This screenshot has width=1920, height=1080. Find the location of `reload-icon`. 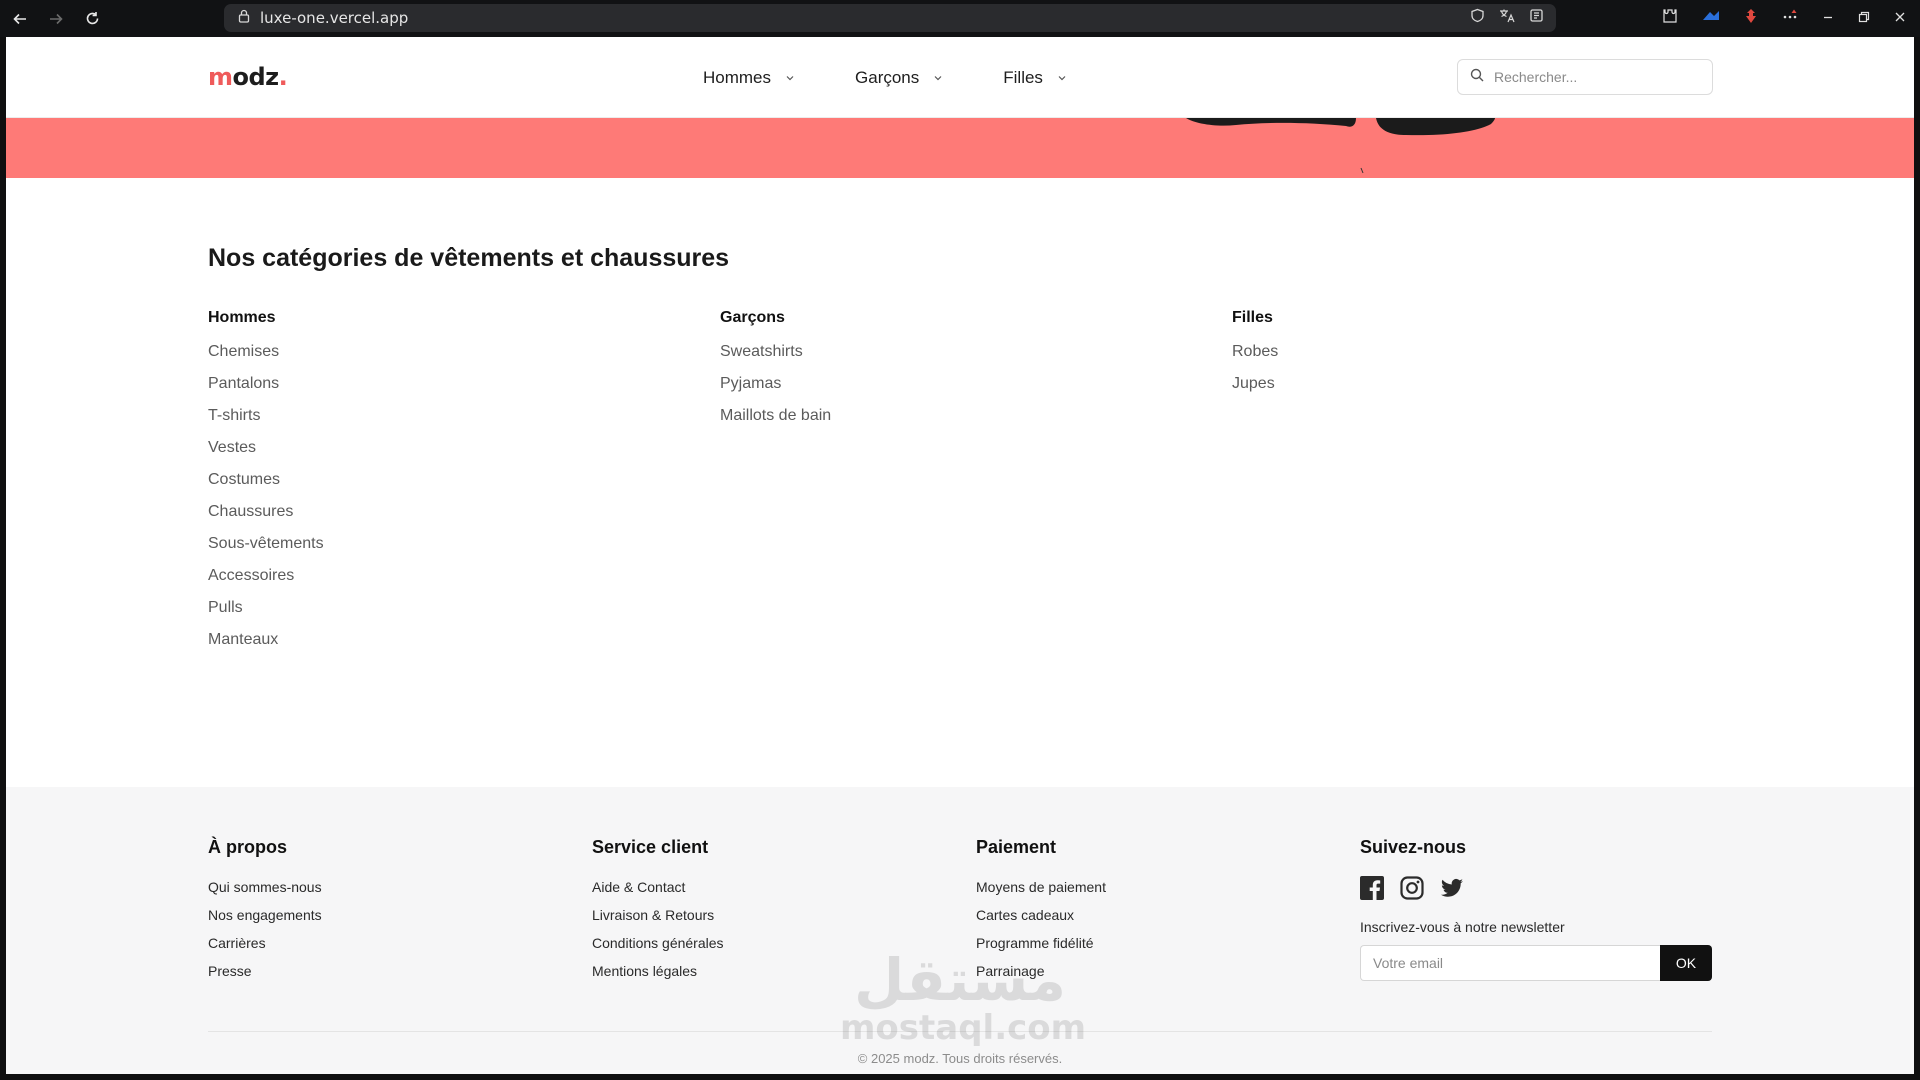

reload-icon is located at coordinates (92, 18).